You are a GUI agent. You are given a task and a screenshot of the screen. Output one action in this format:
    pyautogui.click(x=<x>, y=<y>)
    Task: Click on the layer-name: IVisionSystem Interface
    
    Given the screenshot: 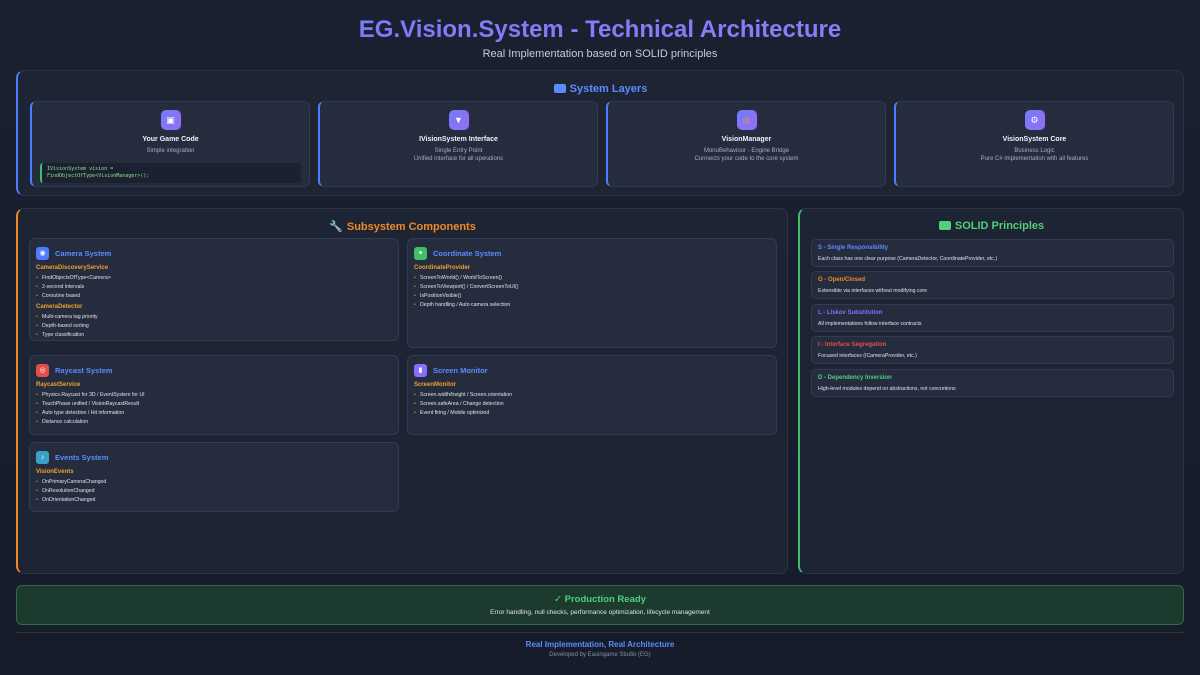 What is the action you would take?
    pyautogui.click(x=458, y=139)
    